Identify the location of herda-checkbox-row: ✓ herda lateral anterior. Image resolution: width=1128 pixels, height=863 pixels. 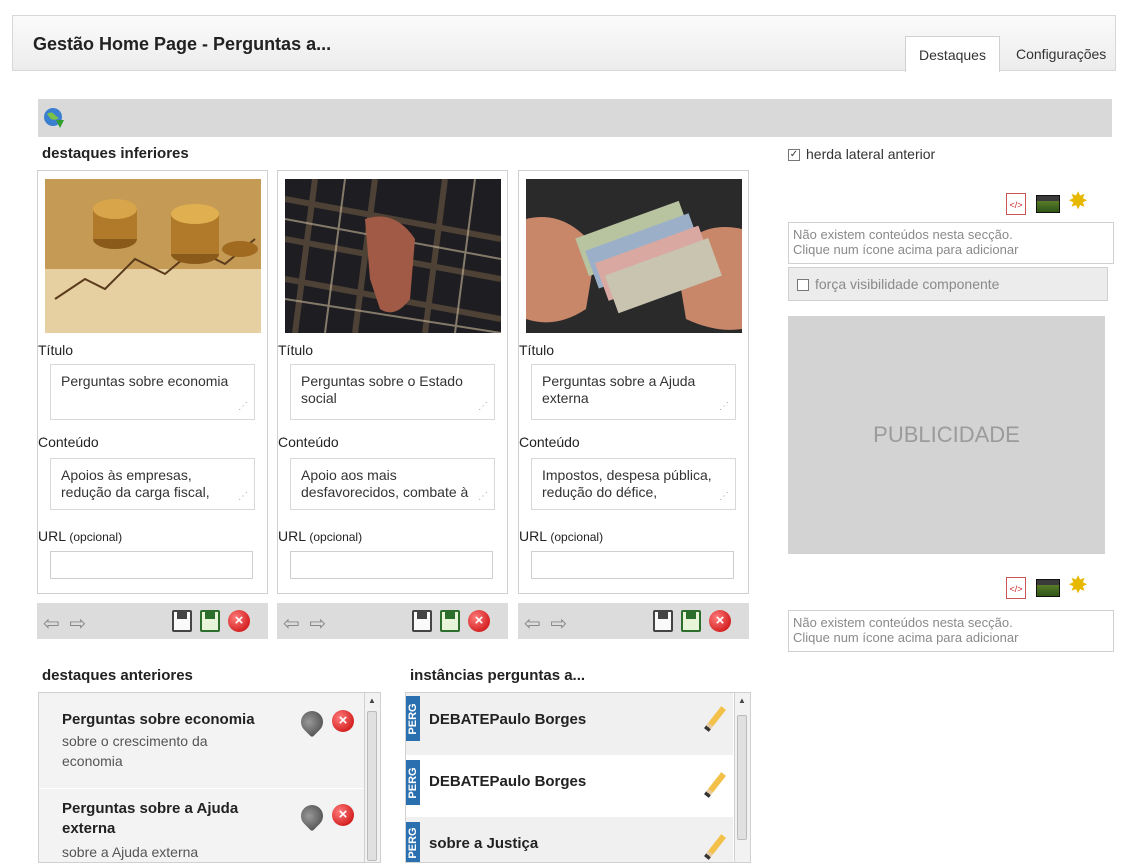
(861, 154).